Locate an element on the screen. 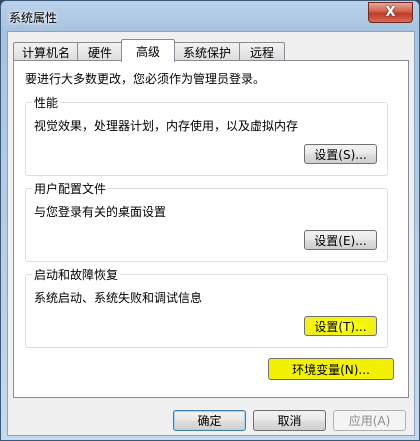 The height and width of the screenshot is (441, 420). user-profiles-group-title: 用户配置文件 is located at coordinates (70, 188).